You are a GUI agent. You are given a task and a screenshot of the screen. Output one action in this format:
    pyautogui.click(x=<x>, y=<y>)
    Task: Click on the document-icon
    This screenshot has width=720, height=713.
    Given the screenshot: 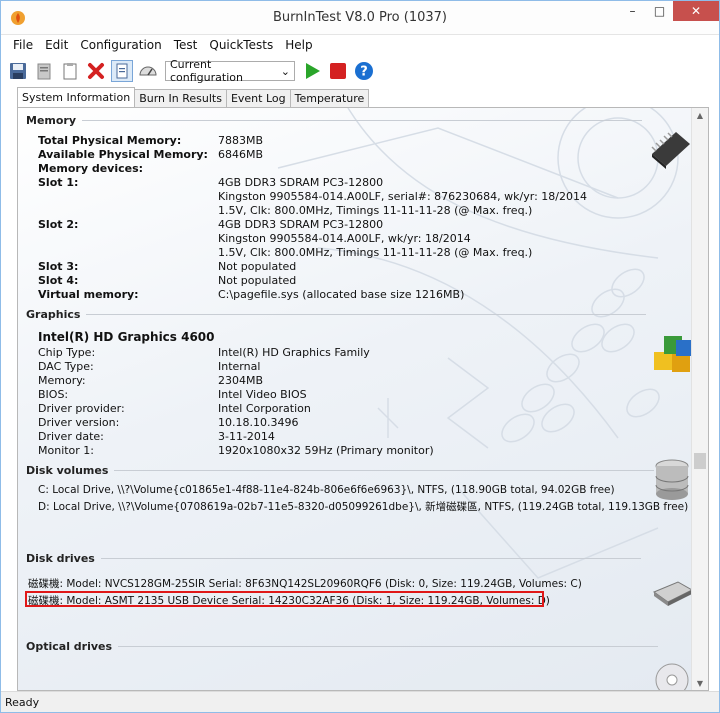 What is the action you would take?
    pyautogui.click(x=122, y=71)
    